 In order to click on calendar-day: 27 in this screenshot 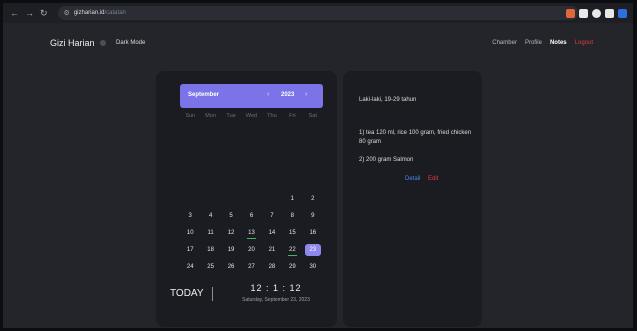, I will do `click(251, 267)`.